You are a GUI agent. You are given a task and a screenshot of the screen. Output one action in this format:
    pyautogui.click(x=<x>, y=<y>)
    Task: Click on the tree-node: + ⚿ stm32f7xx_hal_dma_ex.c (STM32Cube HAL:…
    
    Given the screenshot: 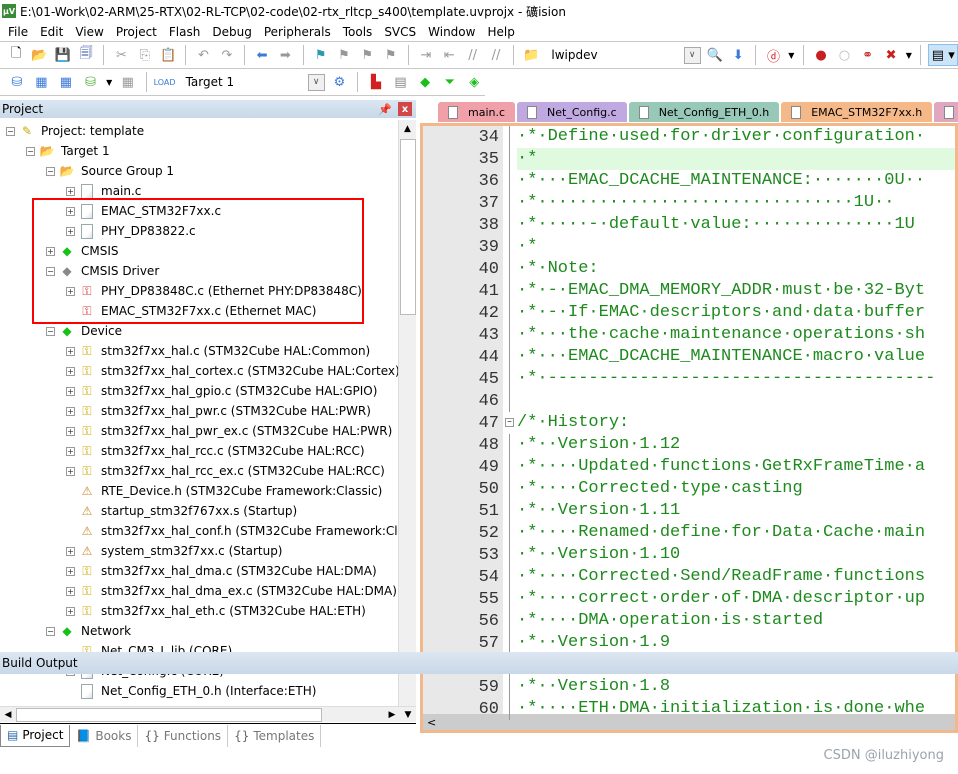 What is the action you would take?
    pyautogui.click(x=231, y=591)
    